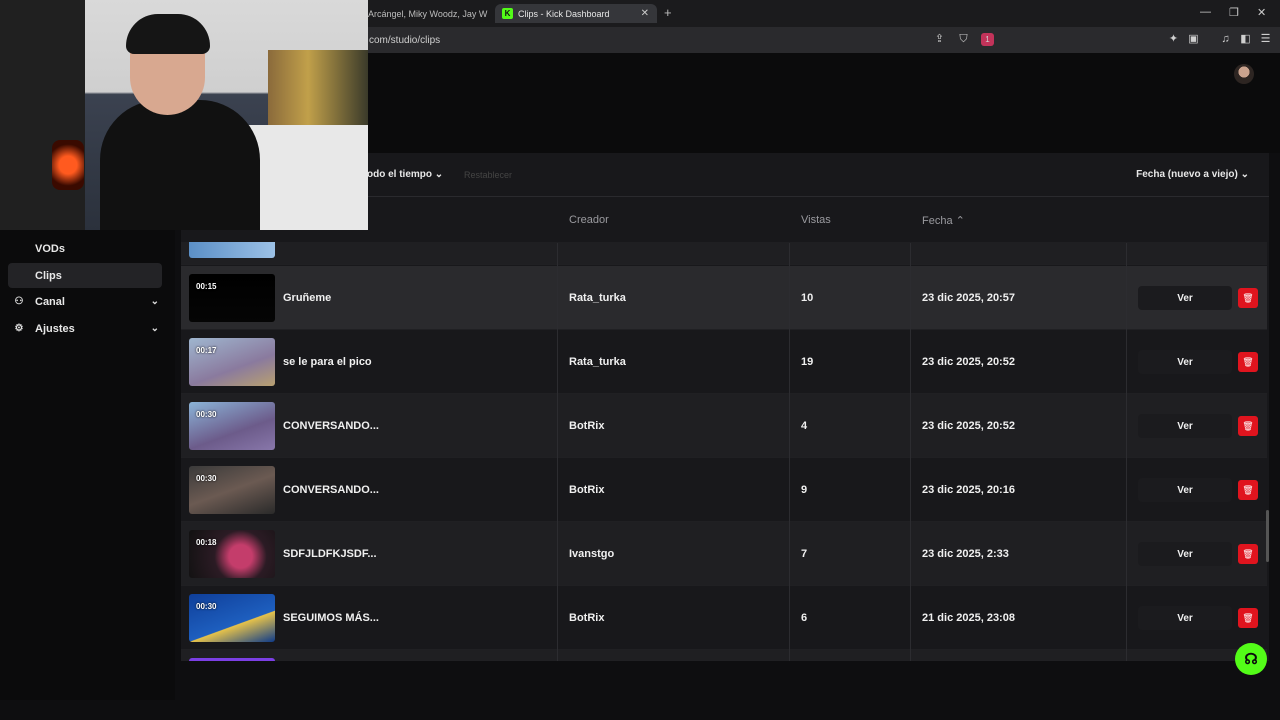  What do you see at coordinates (987, 39) in the screenshot?
I see `extension-badge-icon: 1` at bounding box center [987, 39].